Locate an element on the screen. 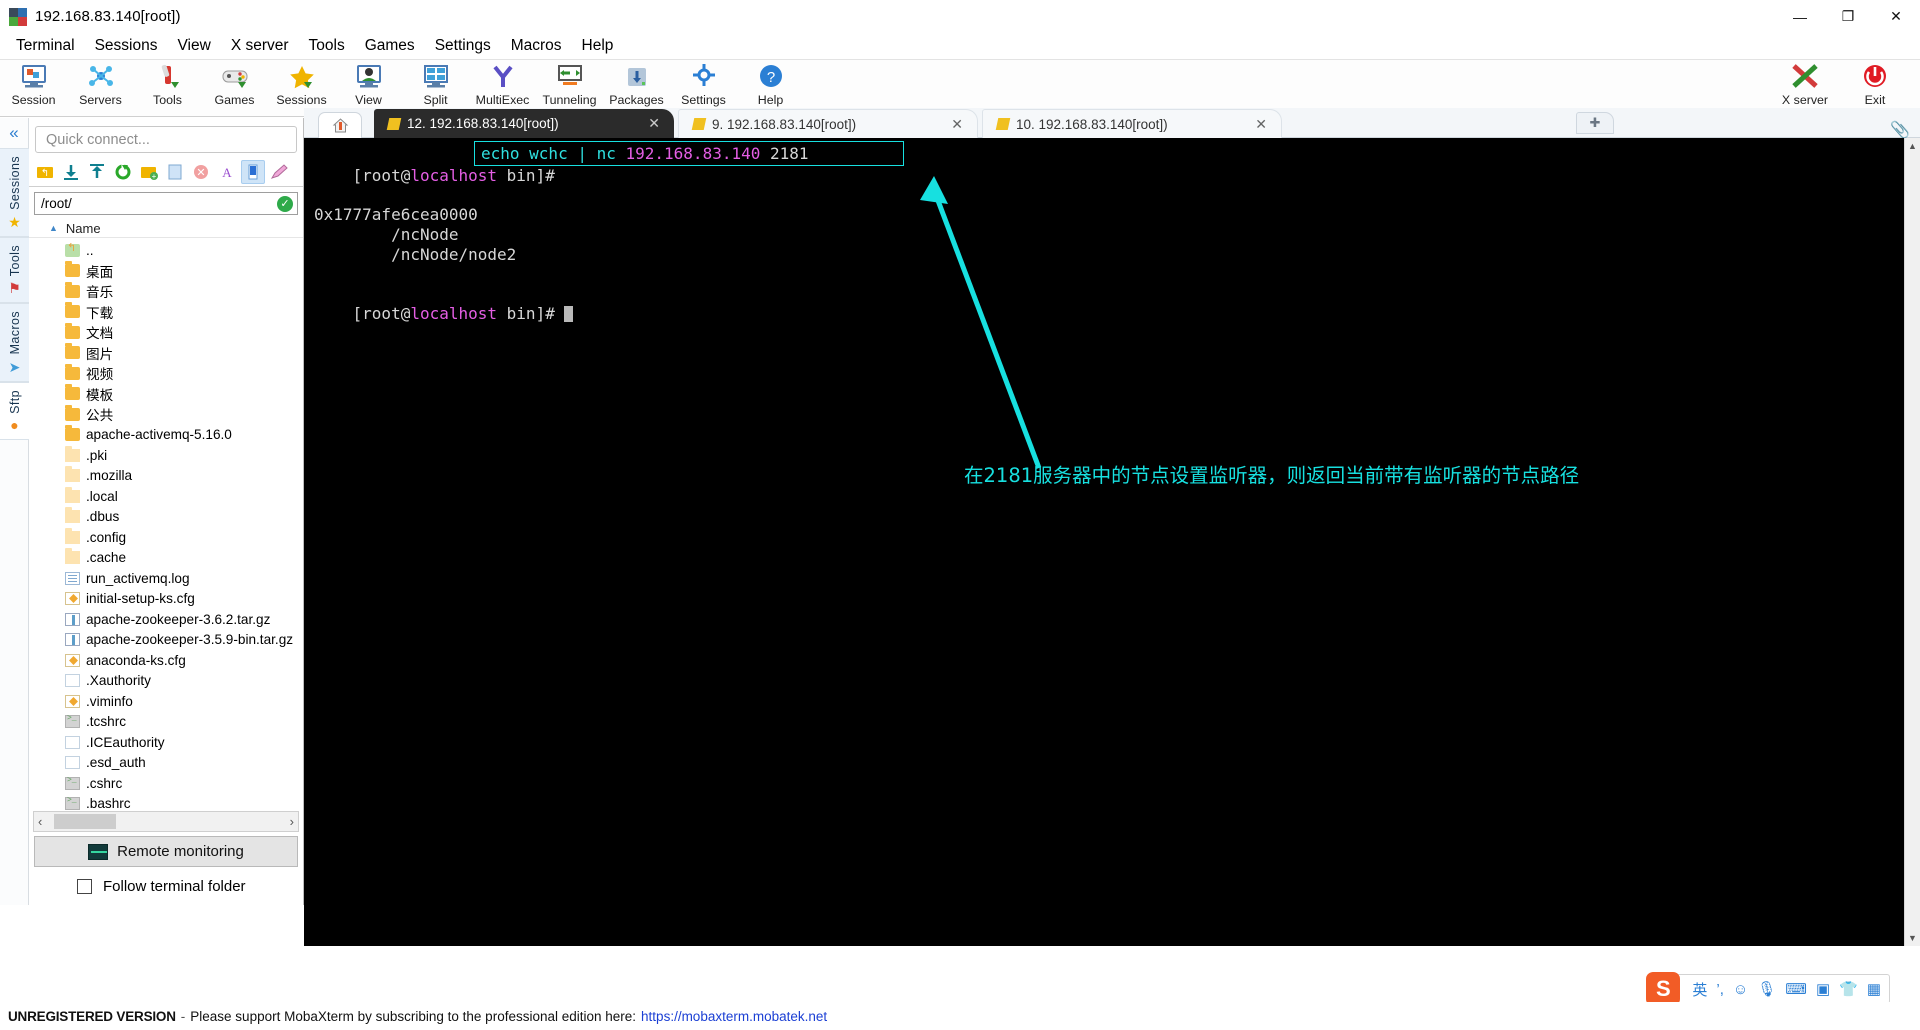  prompt-suffix: bin]# is located at coordinates (526, 175).